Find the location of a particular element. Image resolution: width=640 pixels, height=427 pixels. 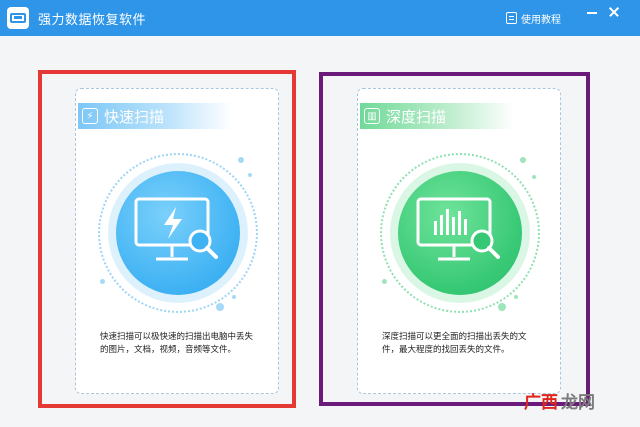

book-icon is located at coordinates (511, 18).